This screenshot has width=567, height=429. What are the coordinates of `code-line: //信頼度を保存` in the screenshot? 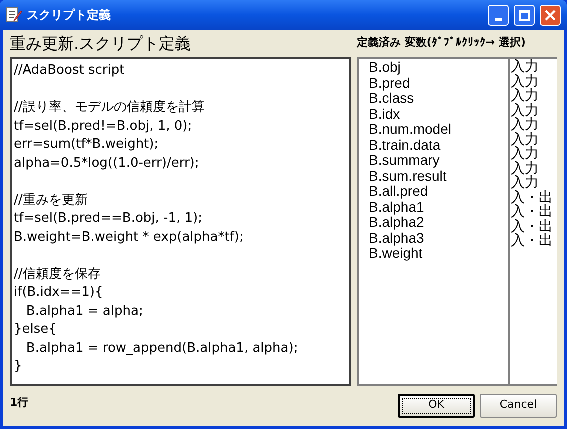 It's located at (57, 274).